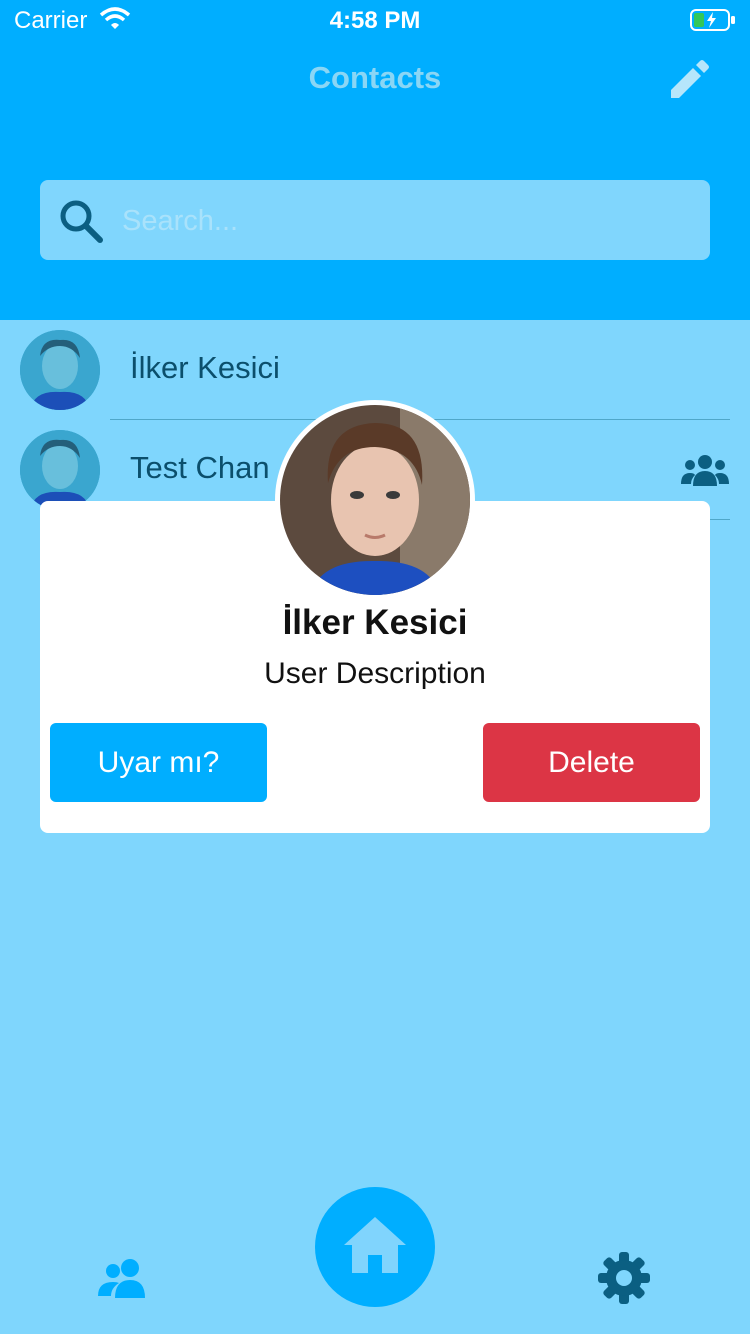 The width and height of the screenshot is (750, 1334). Describe the element at coordinates (205, 367) in the screenshot. I see `contact-name: İlker Kesici` at that location.